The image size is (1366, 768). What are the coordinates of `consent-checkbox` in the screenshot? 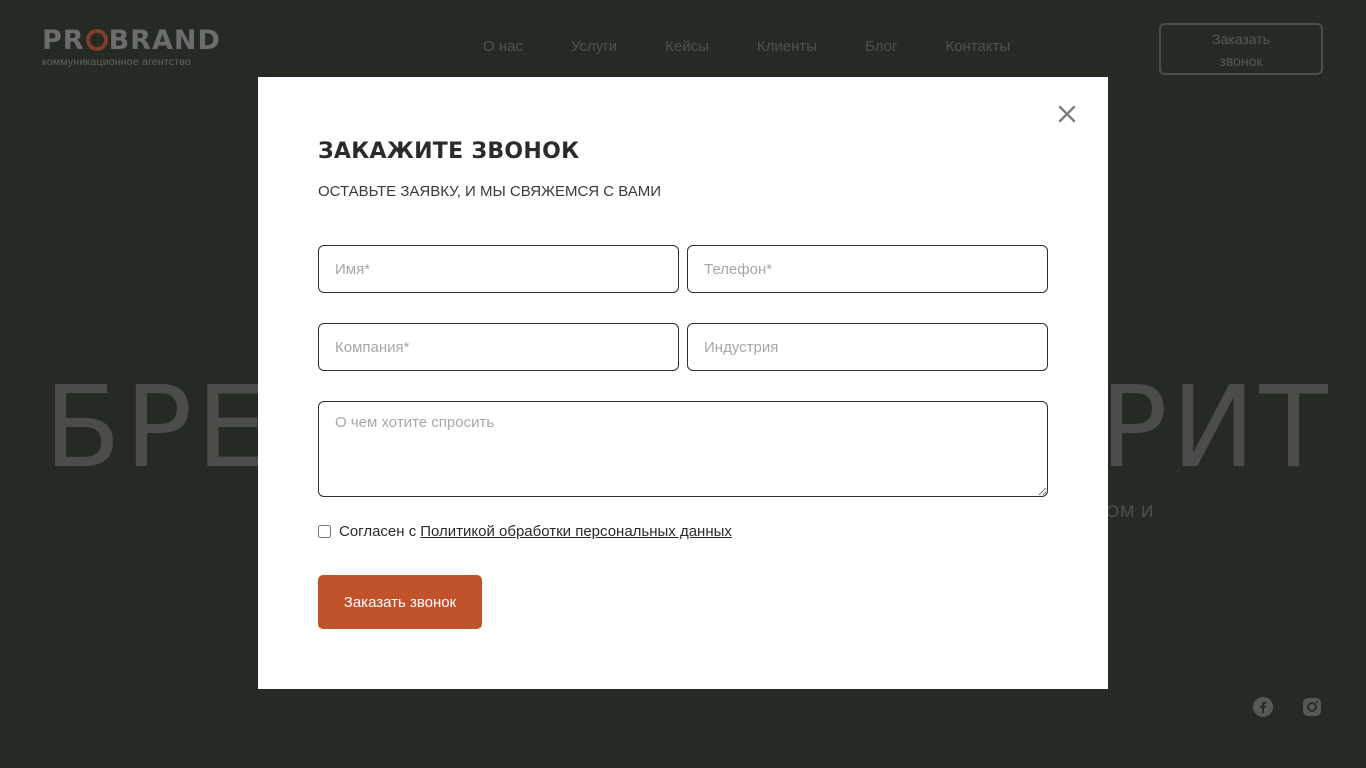 It's located at (324, 531).